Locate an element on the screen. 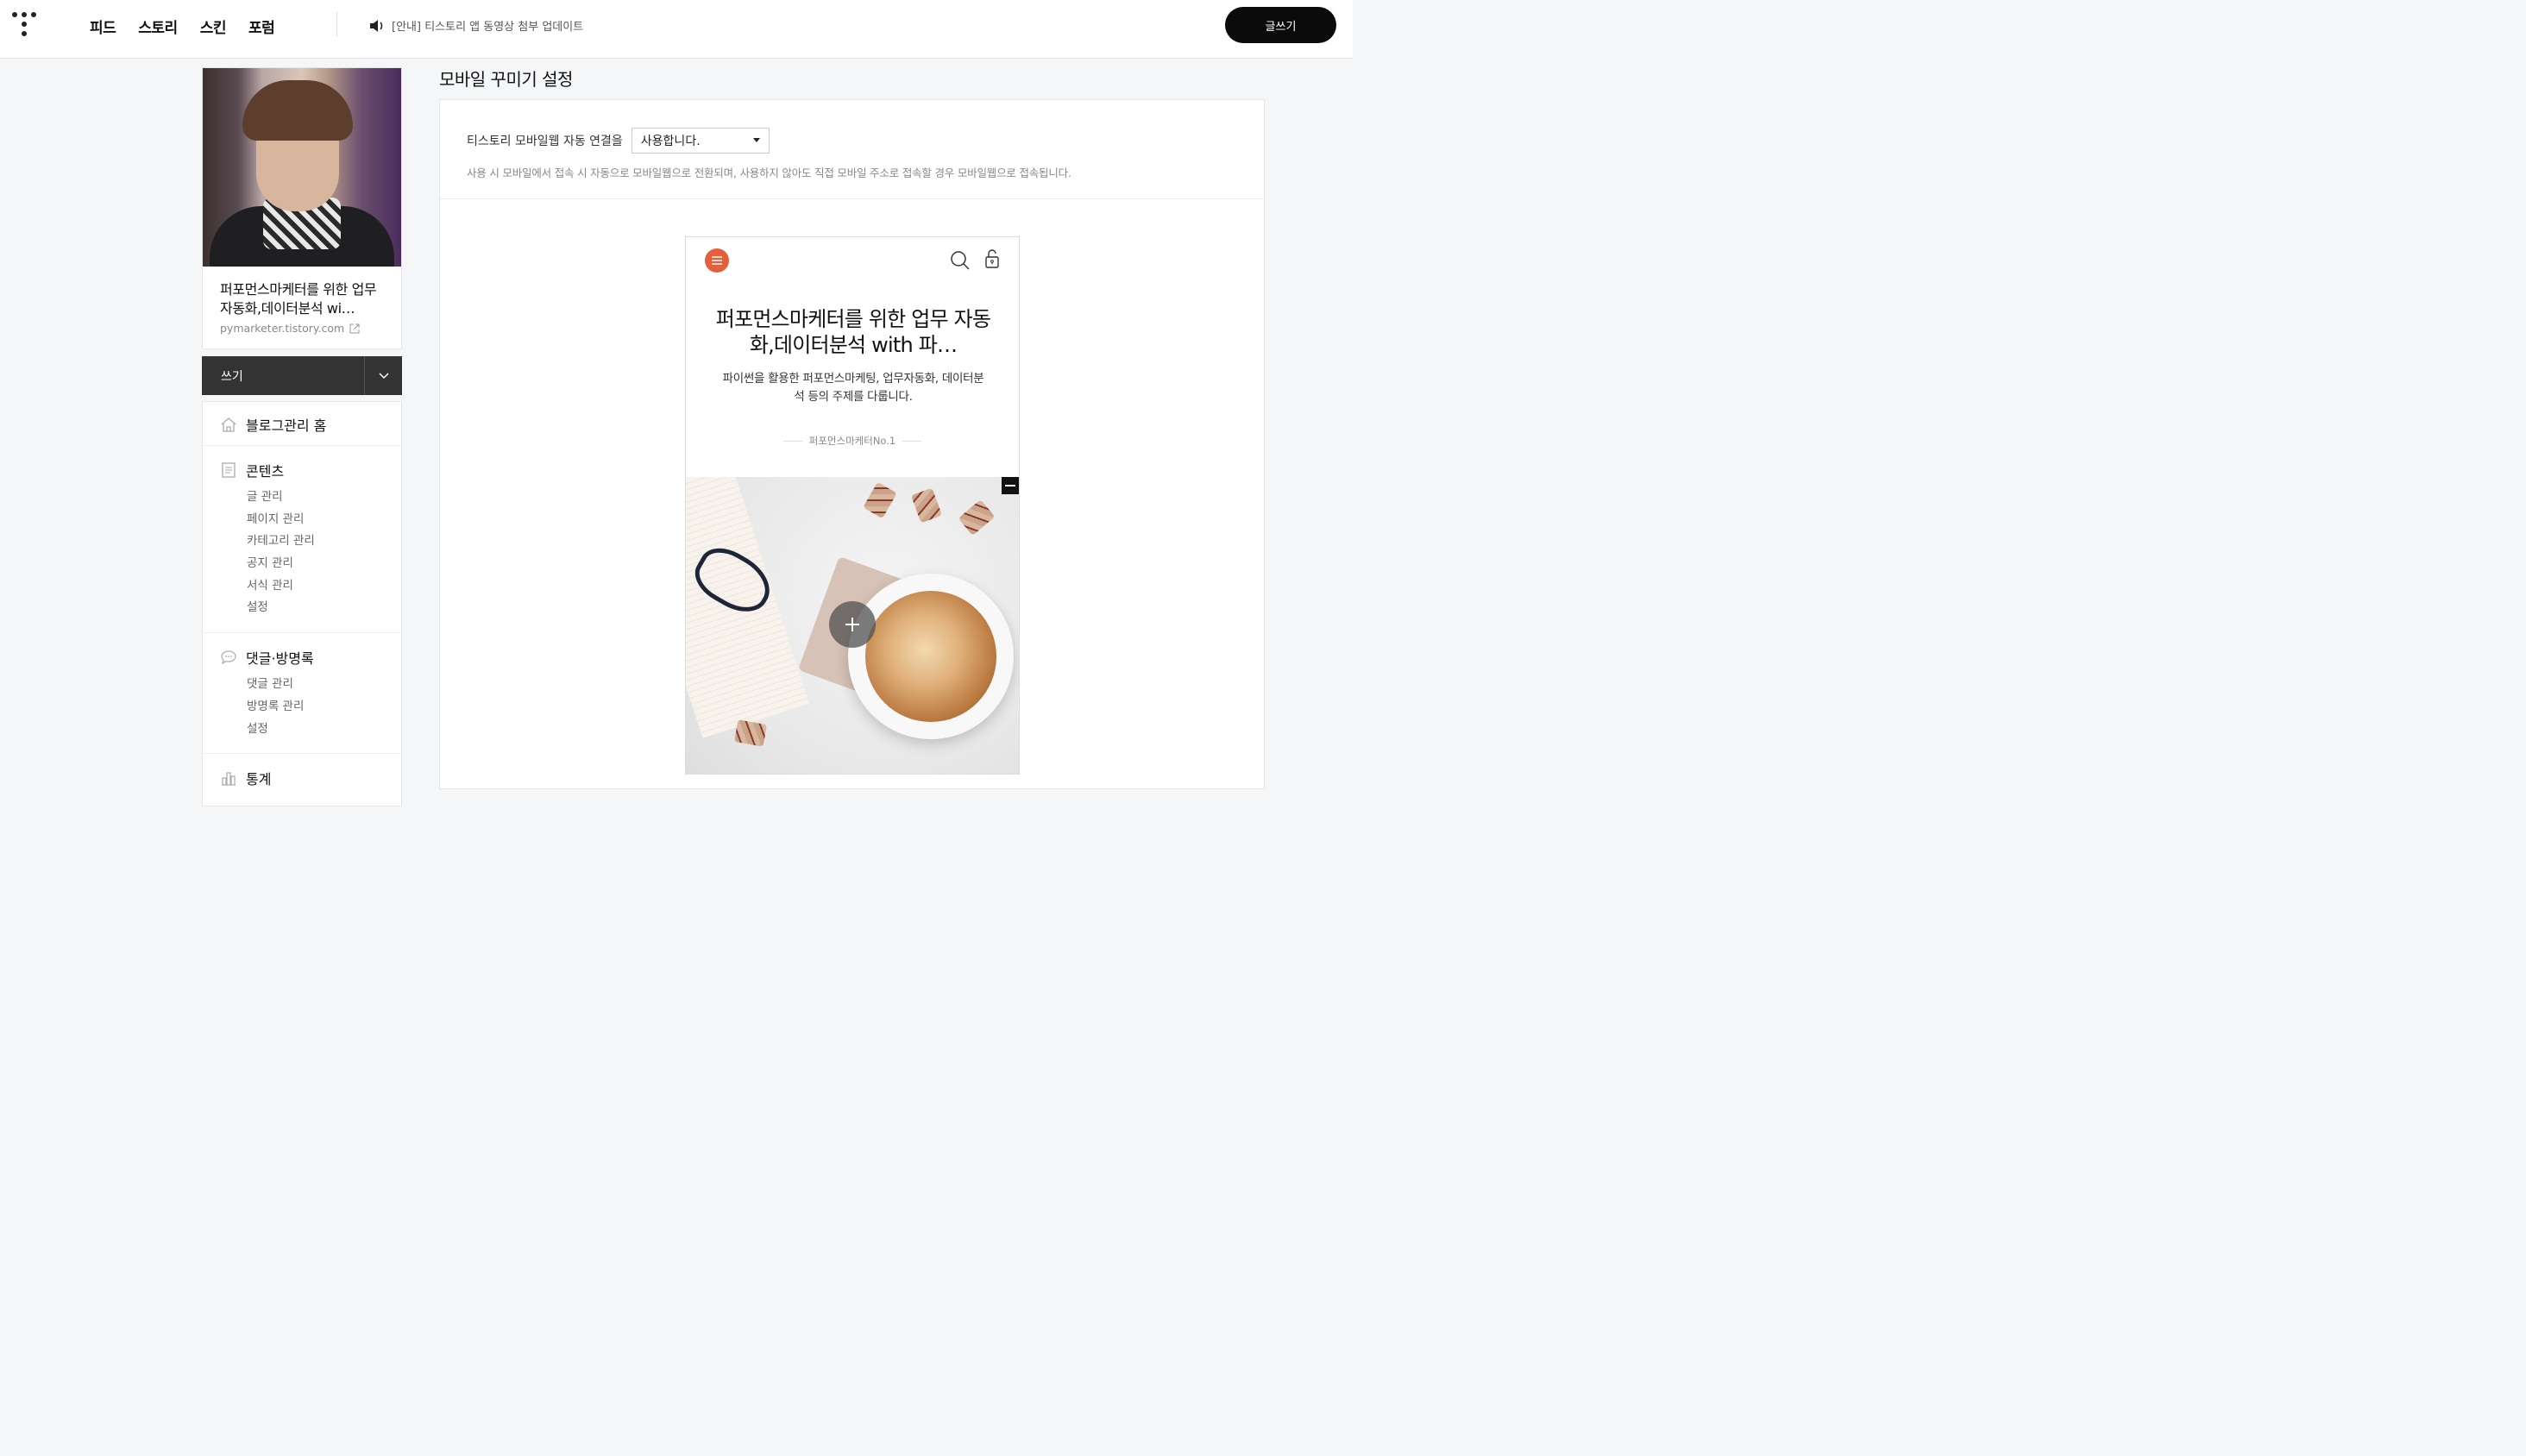  submenu-page-manage: 페이지 관리 is located at coordinates (316, 522).